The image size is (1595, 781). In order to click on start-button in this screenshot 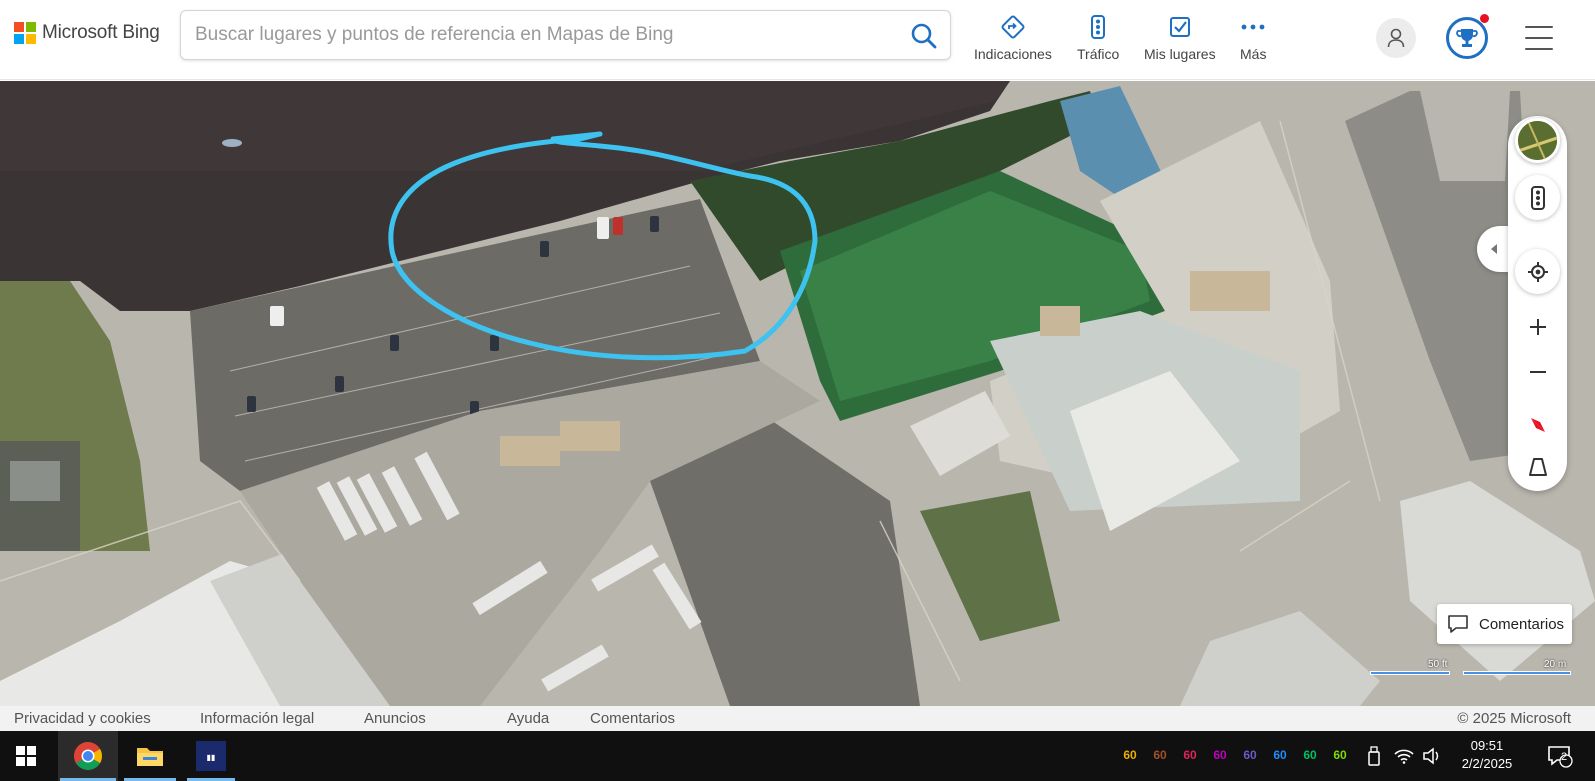, I will do `click(26, 756)`.